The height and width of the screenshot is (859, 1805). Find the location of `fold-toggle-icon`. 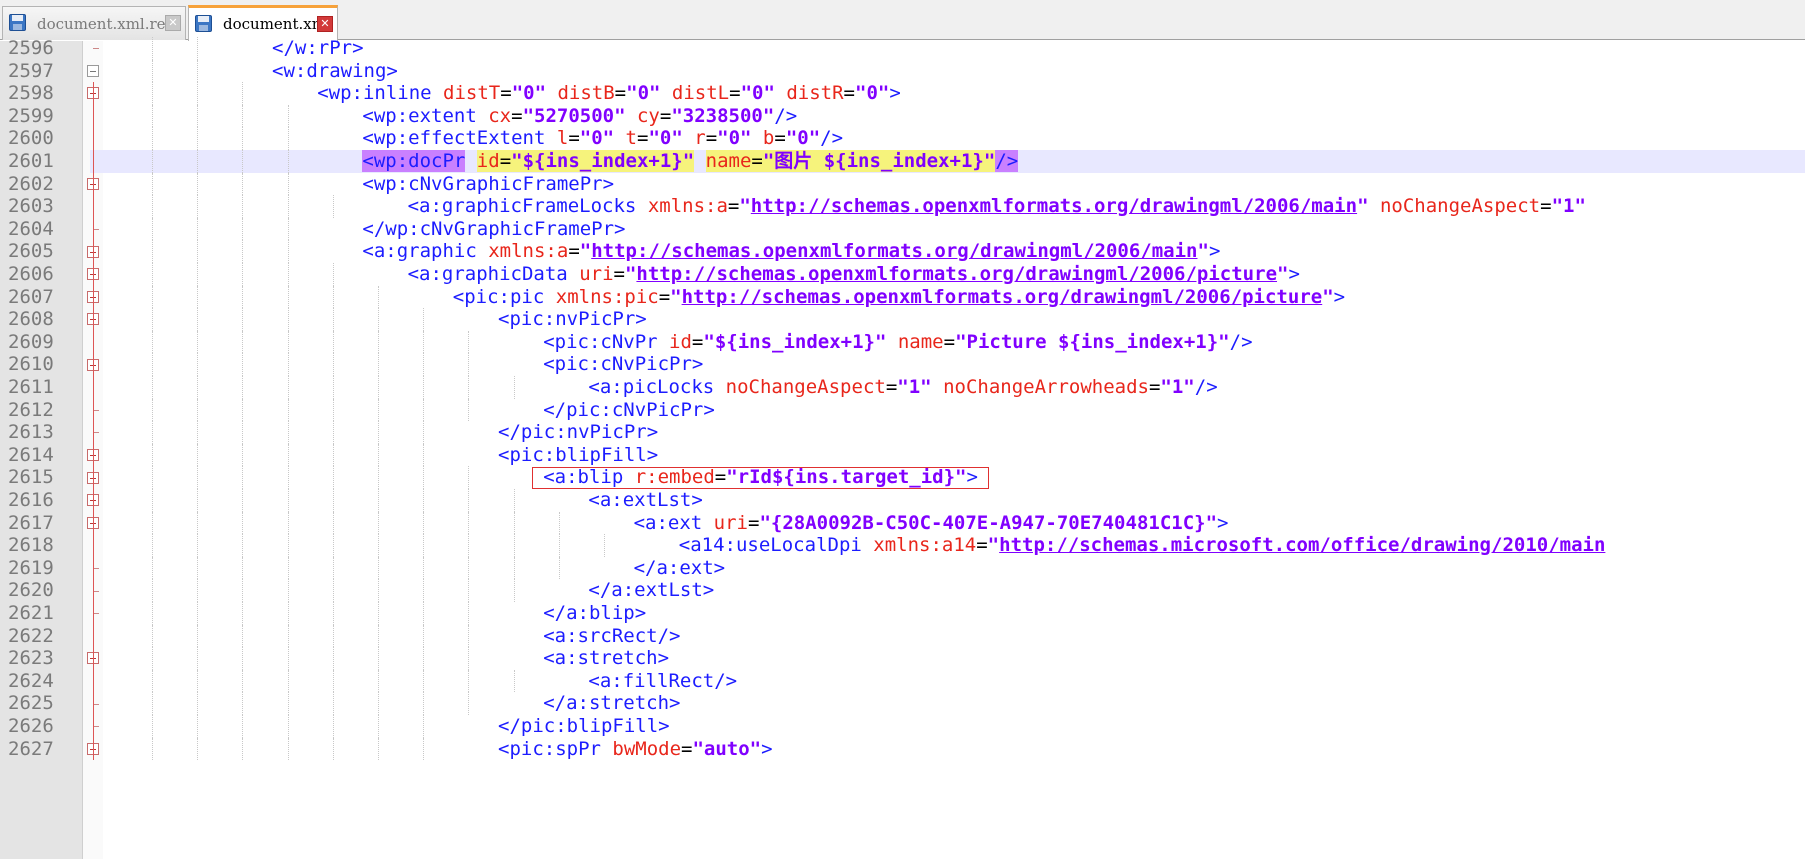

fold-toggle-icon is located at coordinates (93, 70).